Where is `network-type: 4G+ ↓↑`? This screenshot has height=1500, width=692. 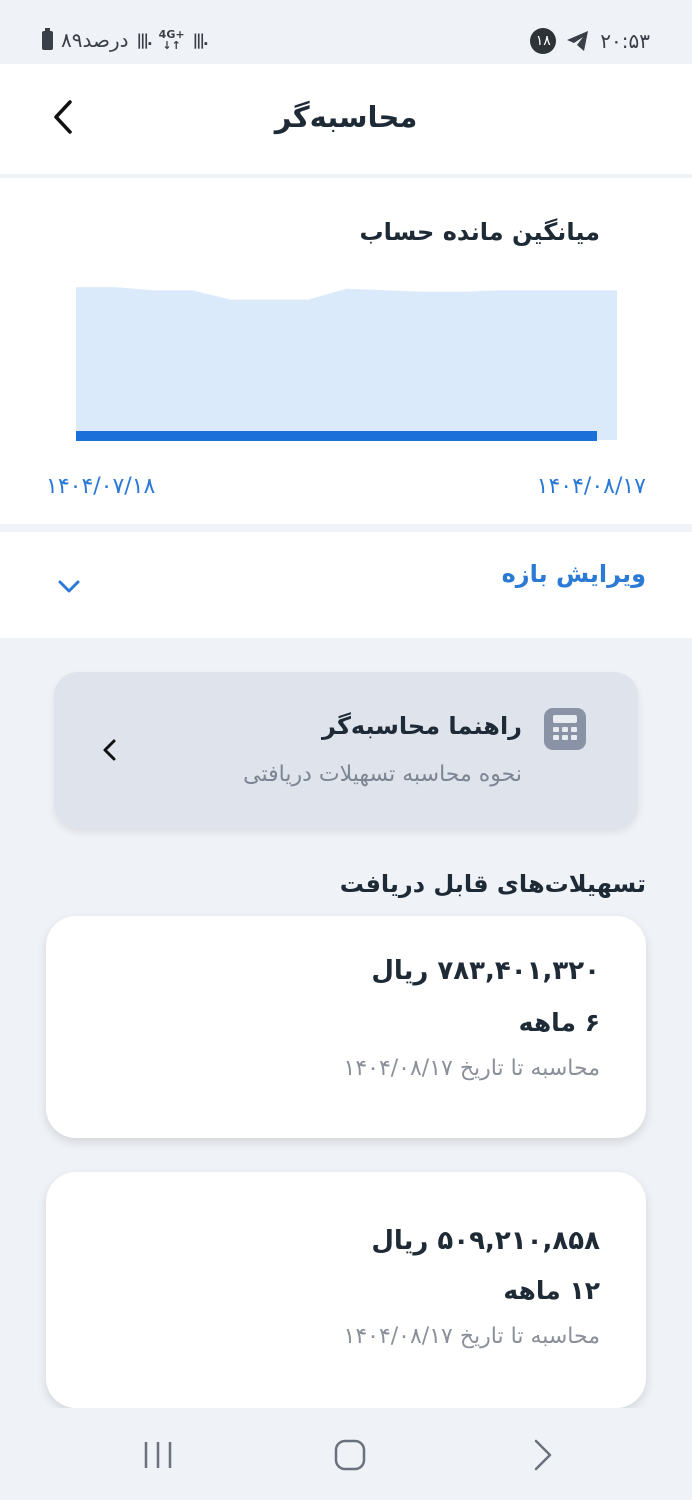 network-type: 4G+ ↓↑ is located at coordinates (171, 40).